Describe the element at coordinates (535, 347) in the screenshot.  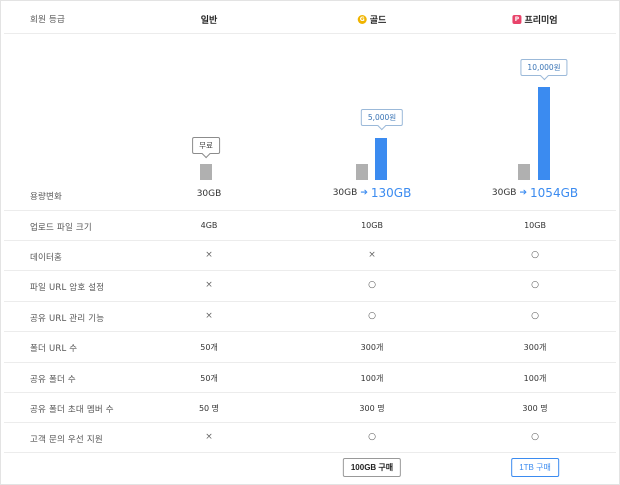
I see `cell-premium: 300개` at that location.